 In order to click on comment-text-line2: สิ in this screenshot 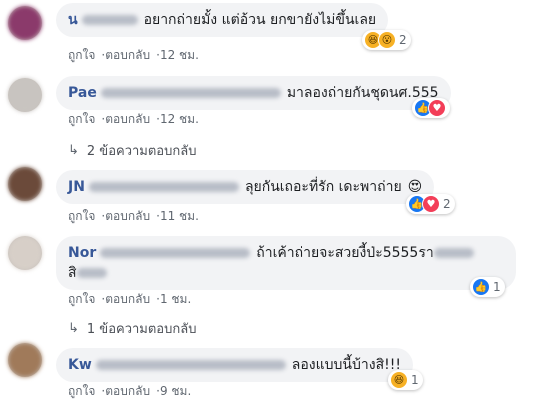, I will do `click(72, 273)`.